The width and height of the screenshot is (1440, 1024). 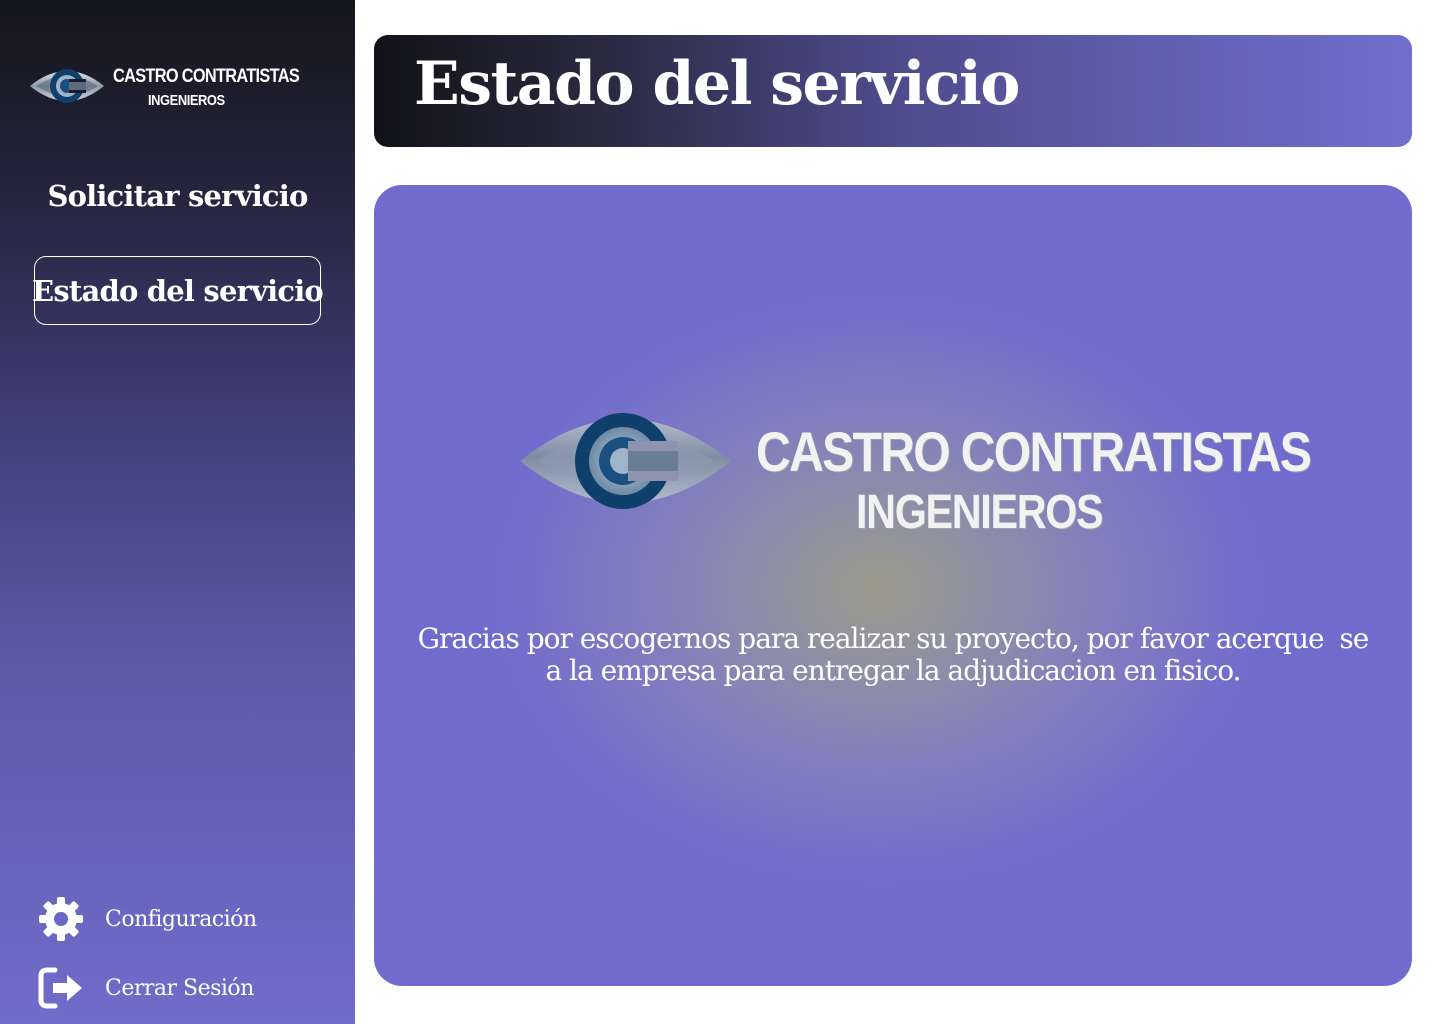 I want to click on company-subtitle: INGENIEROS, so click(x=980, y=512).